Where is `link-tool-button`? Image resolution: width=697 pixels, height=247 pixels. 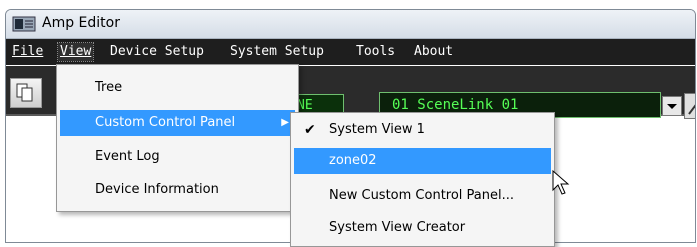
link-tool-button is located at coordinates (689, 106).